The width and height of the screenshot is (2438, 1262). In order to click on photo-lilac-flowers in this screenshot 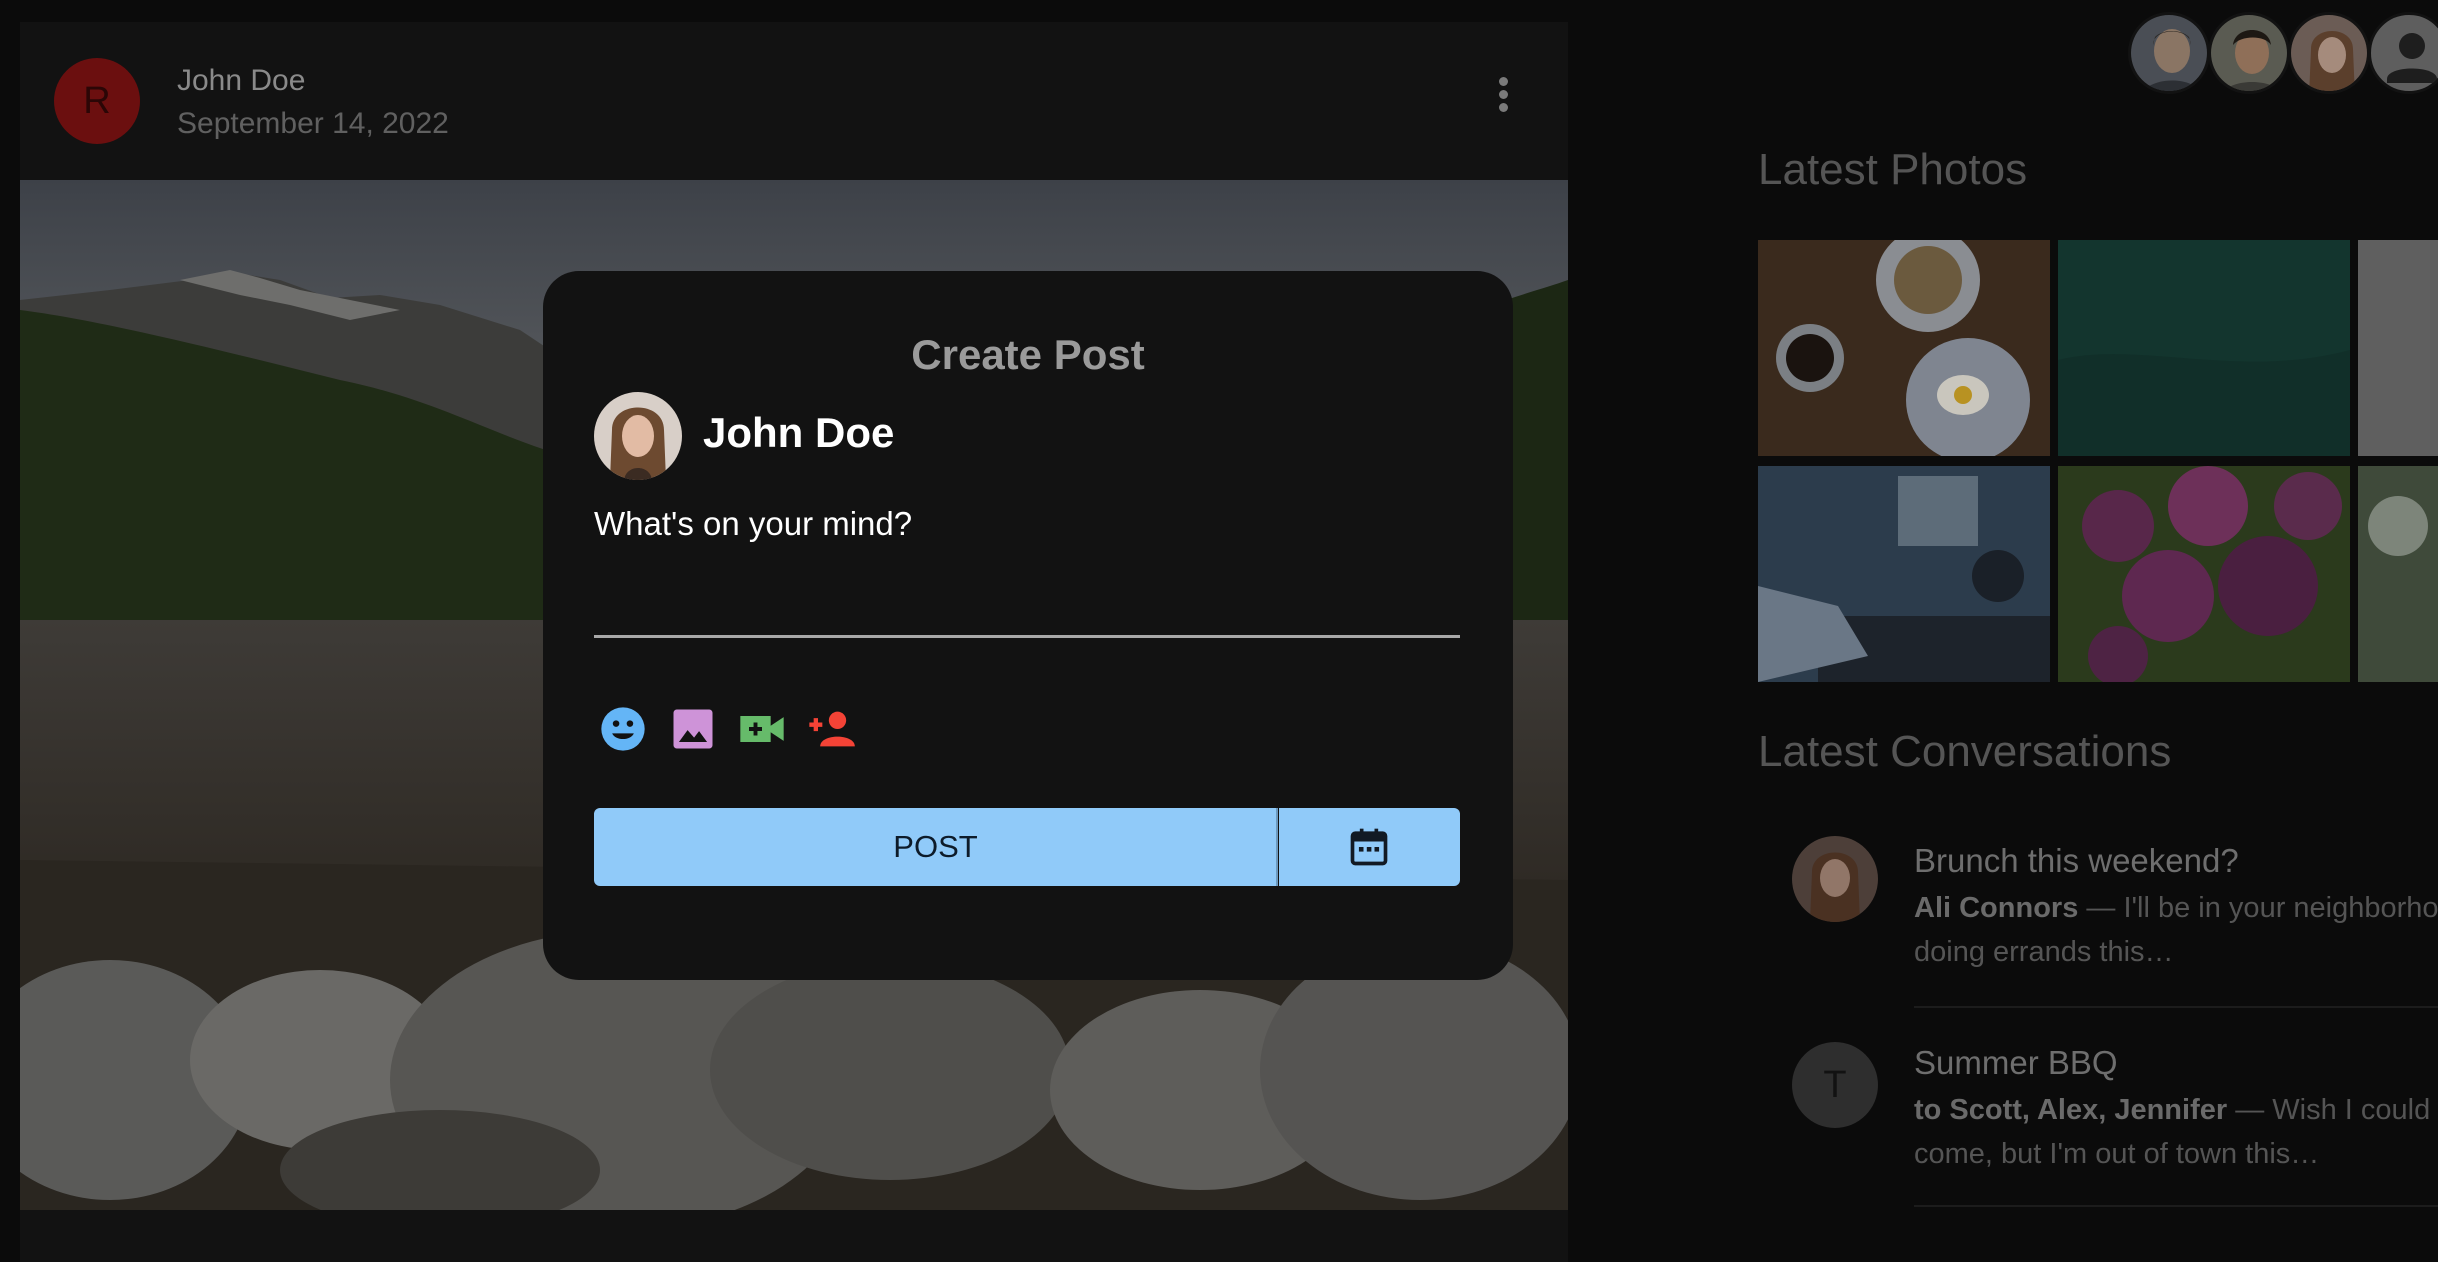, I will do `click(2204, 574)`.